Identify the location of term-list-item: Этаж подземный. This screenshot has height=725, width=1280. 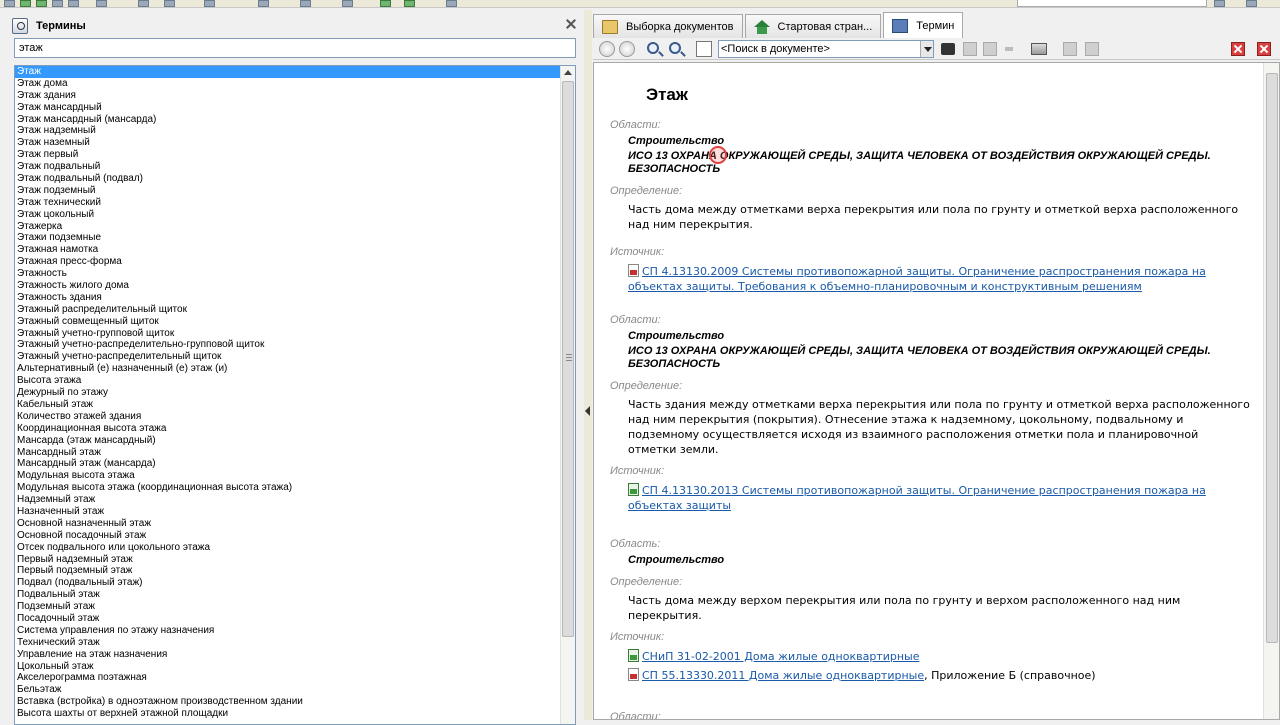
(288, 191).